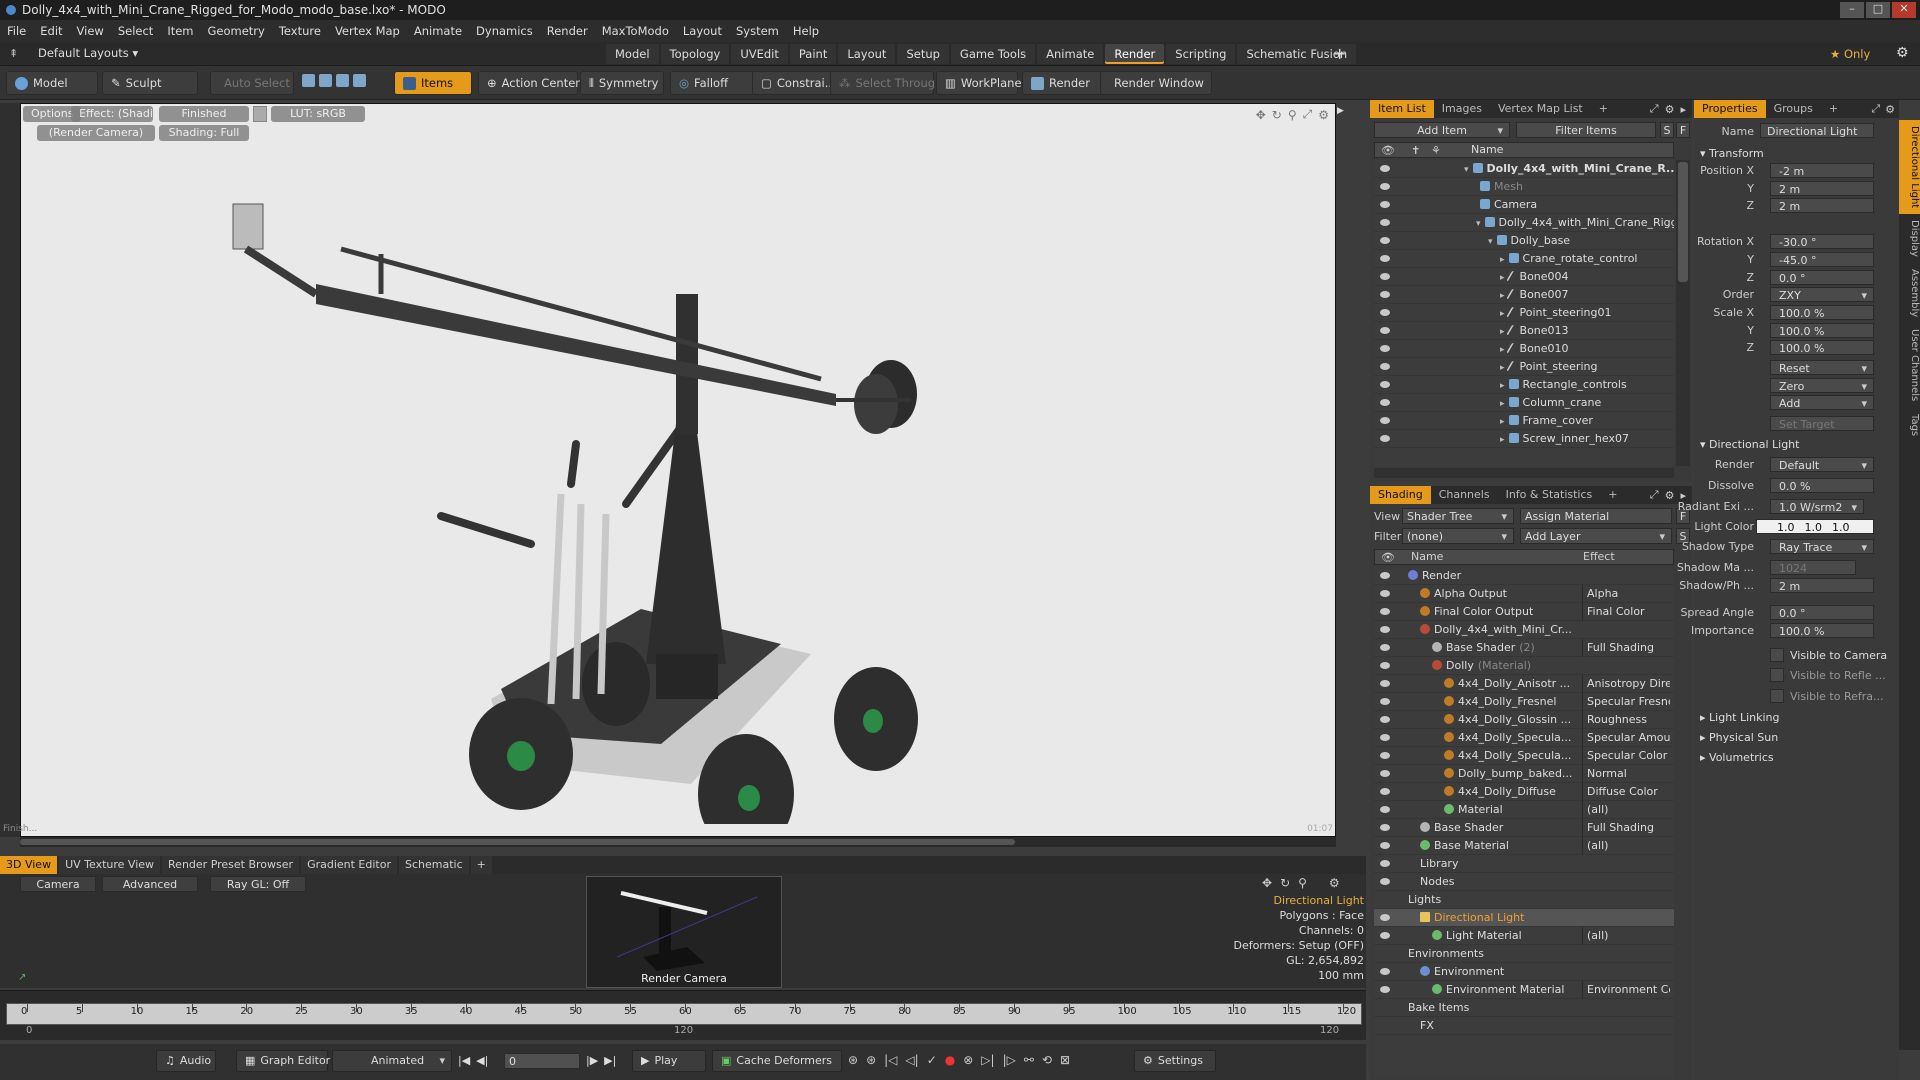 The height and width of the screenshot is (1080, 1920). Describe the element at coordinates (1822, 465) in the screenshot. I see `property-value-field: Default` at that location.